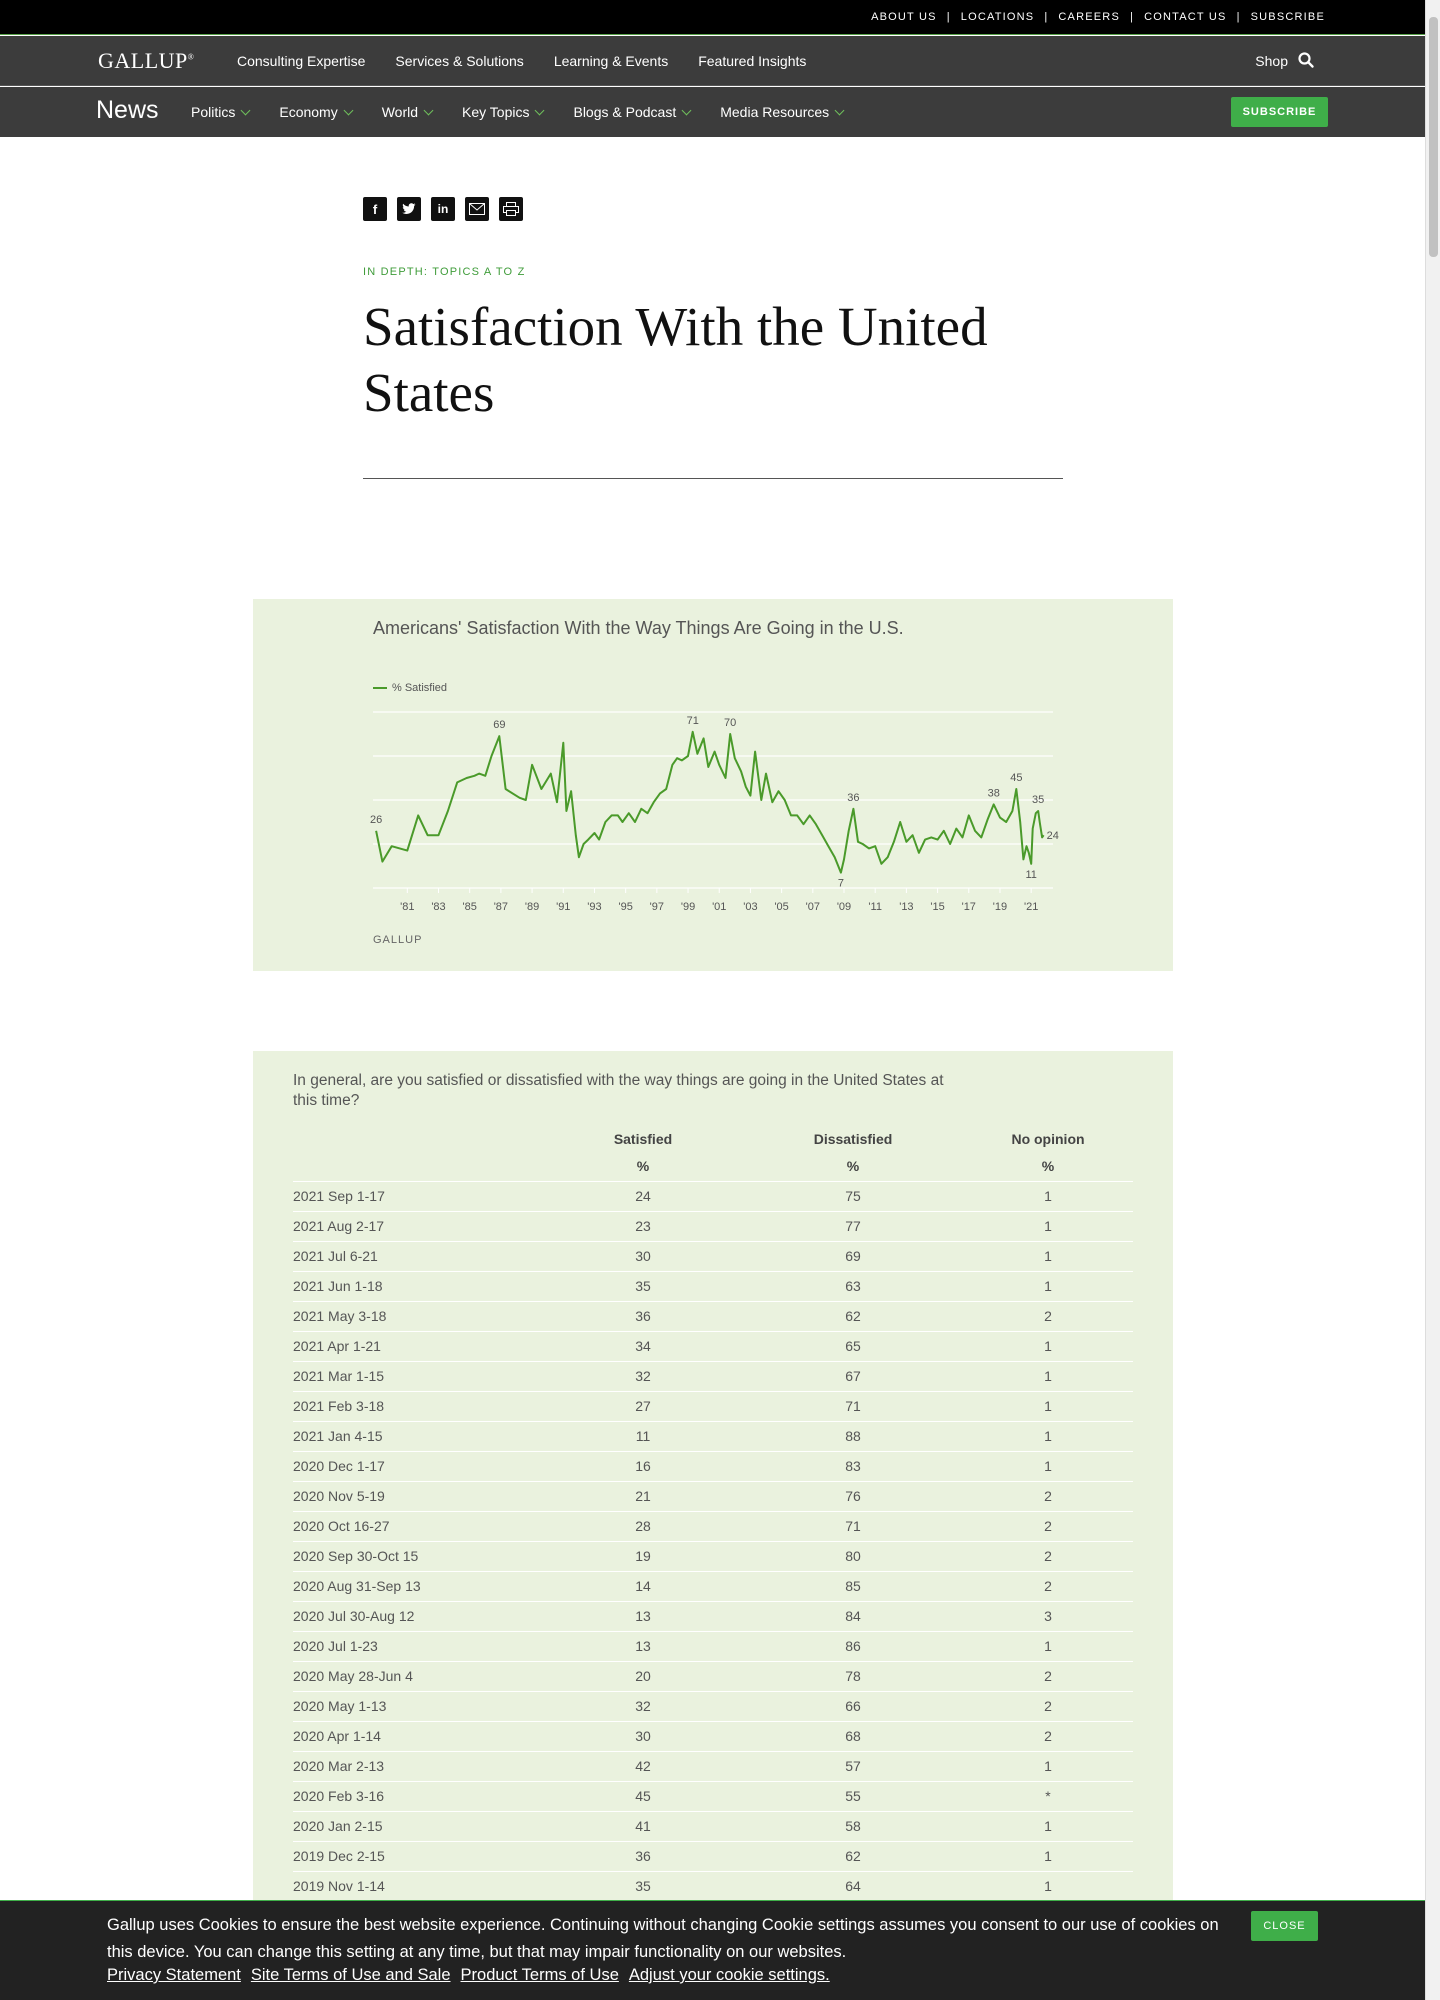  What do you see at coordinates (904, 17) in the screenshot?
I see `util-link-about: ABOUT US` at bounding box center [904, 17].